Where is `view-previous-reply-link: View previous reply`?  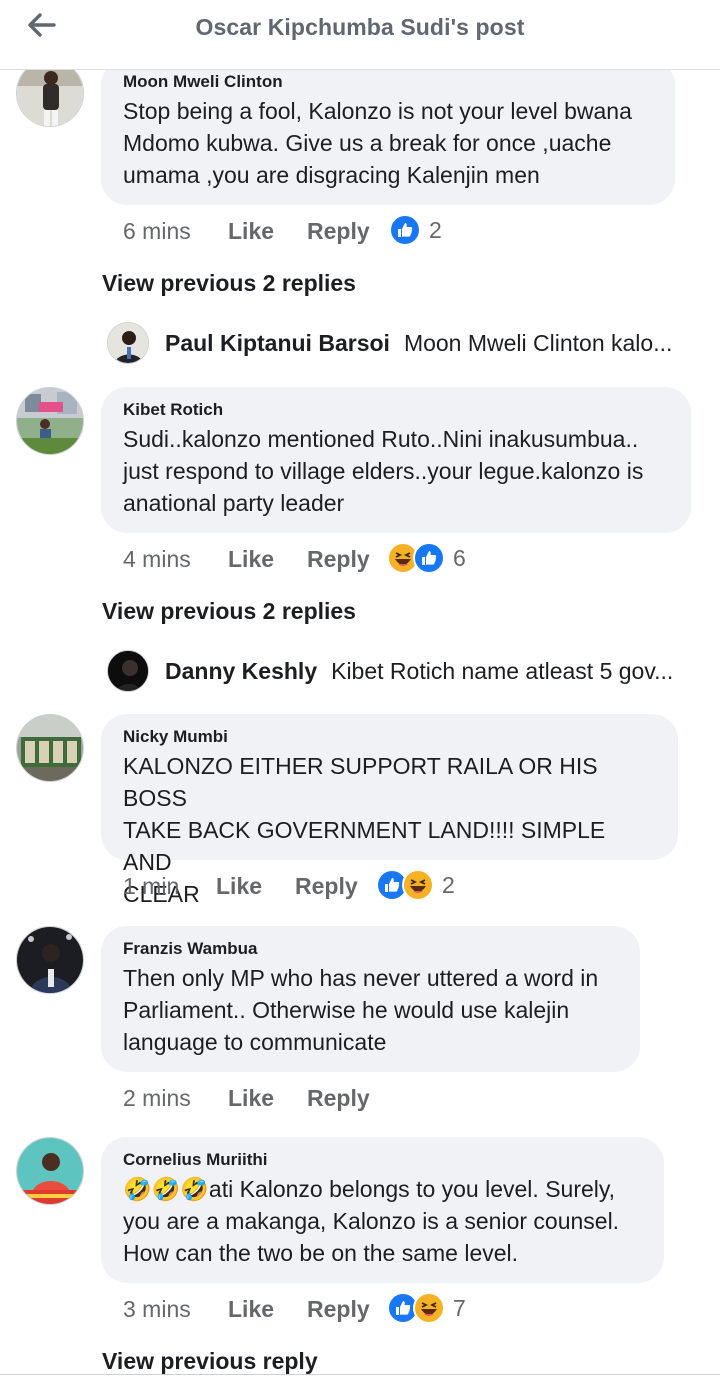
view-previous-reply-link: View previous reply is located at coordinates (210, 1361).